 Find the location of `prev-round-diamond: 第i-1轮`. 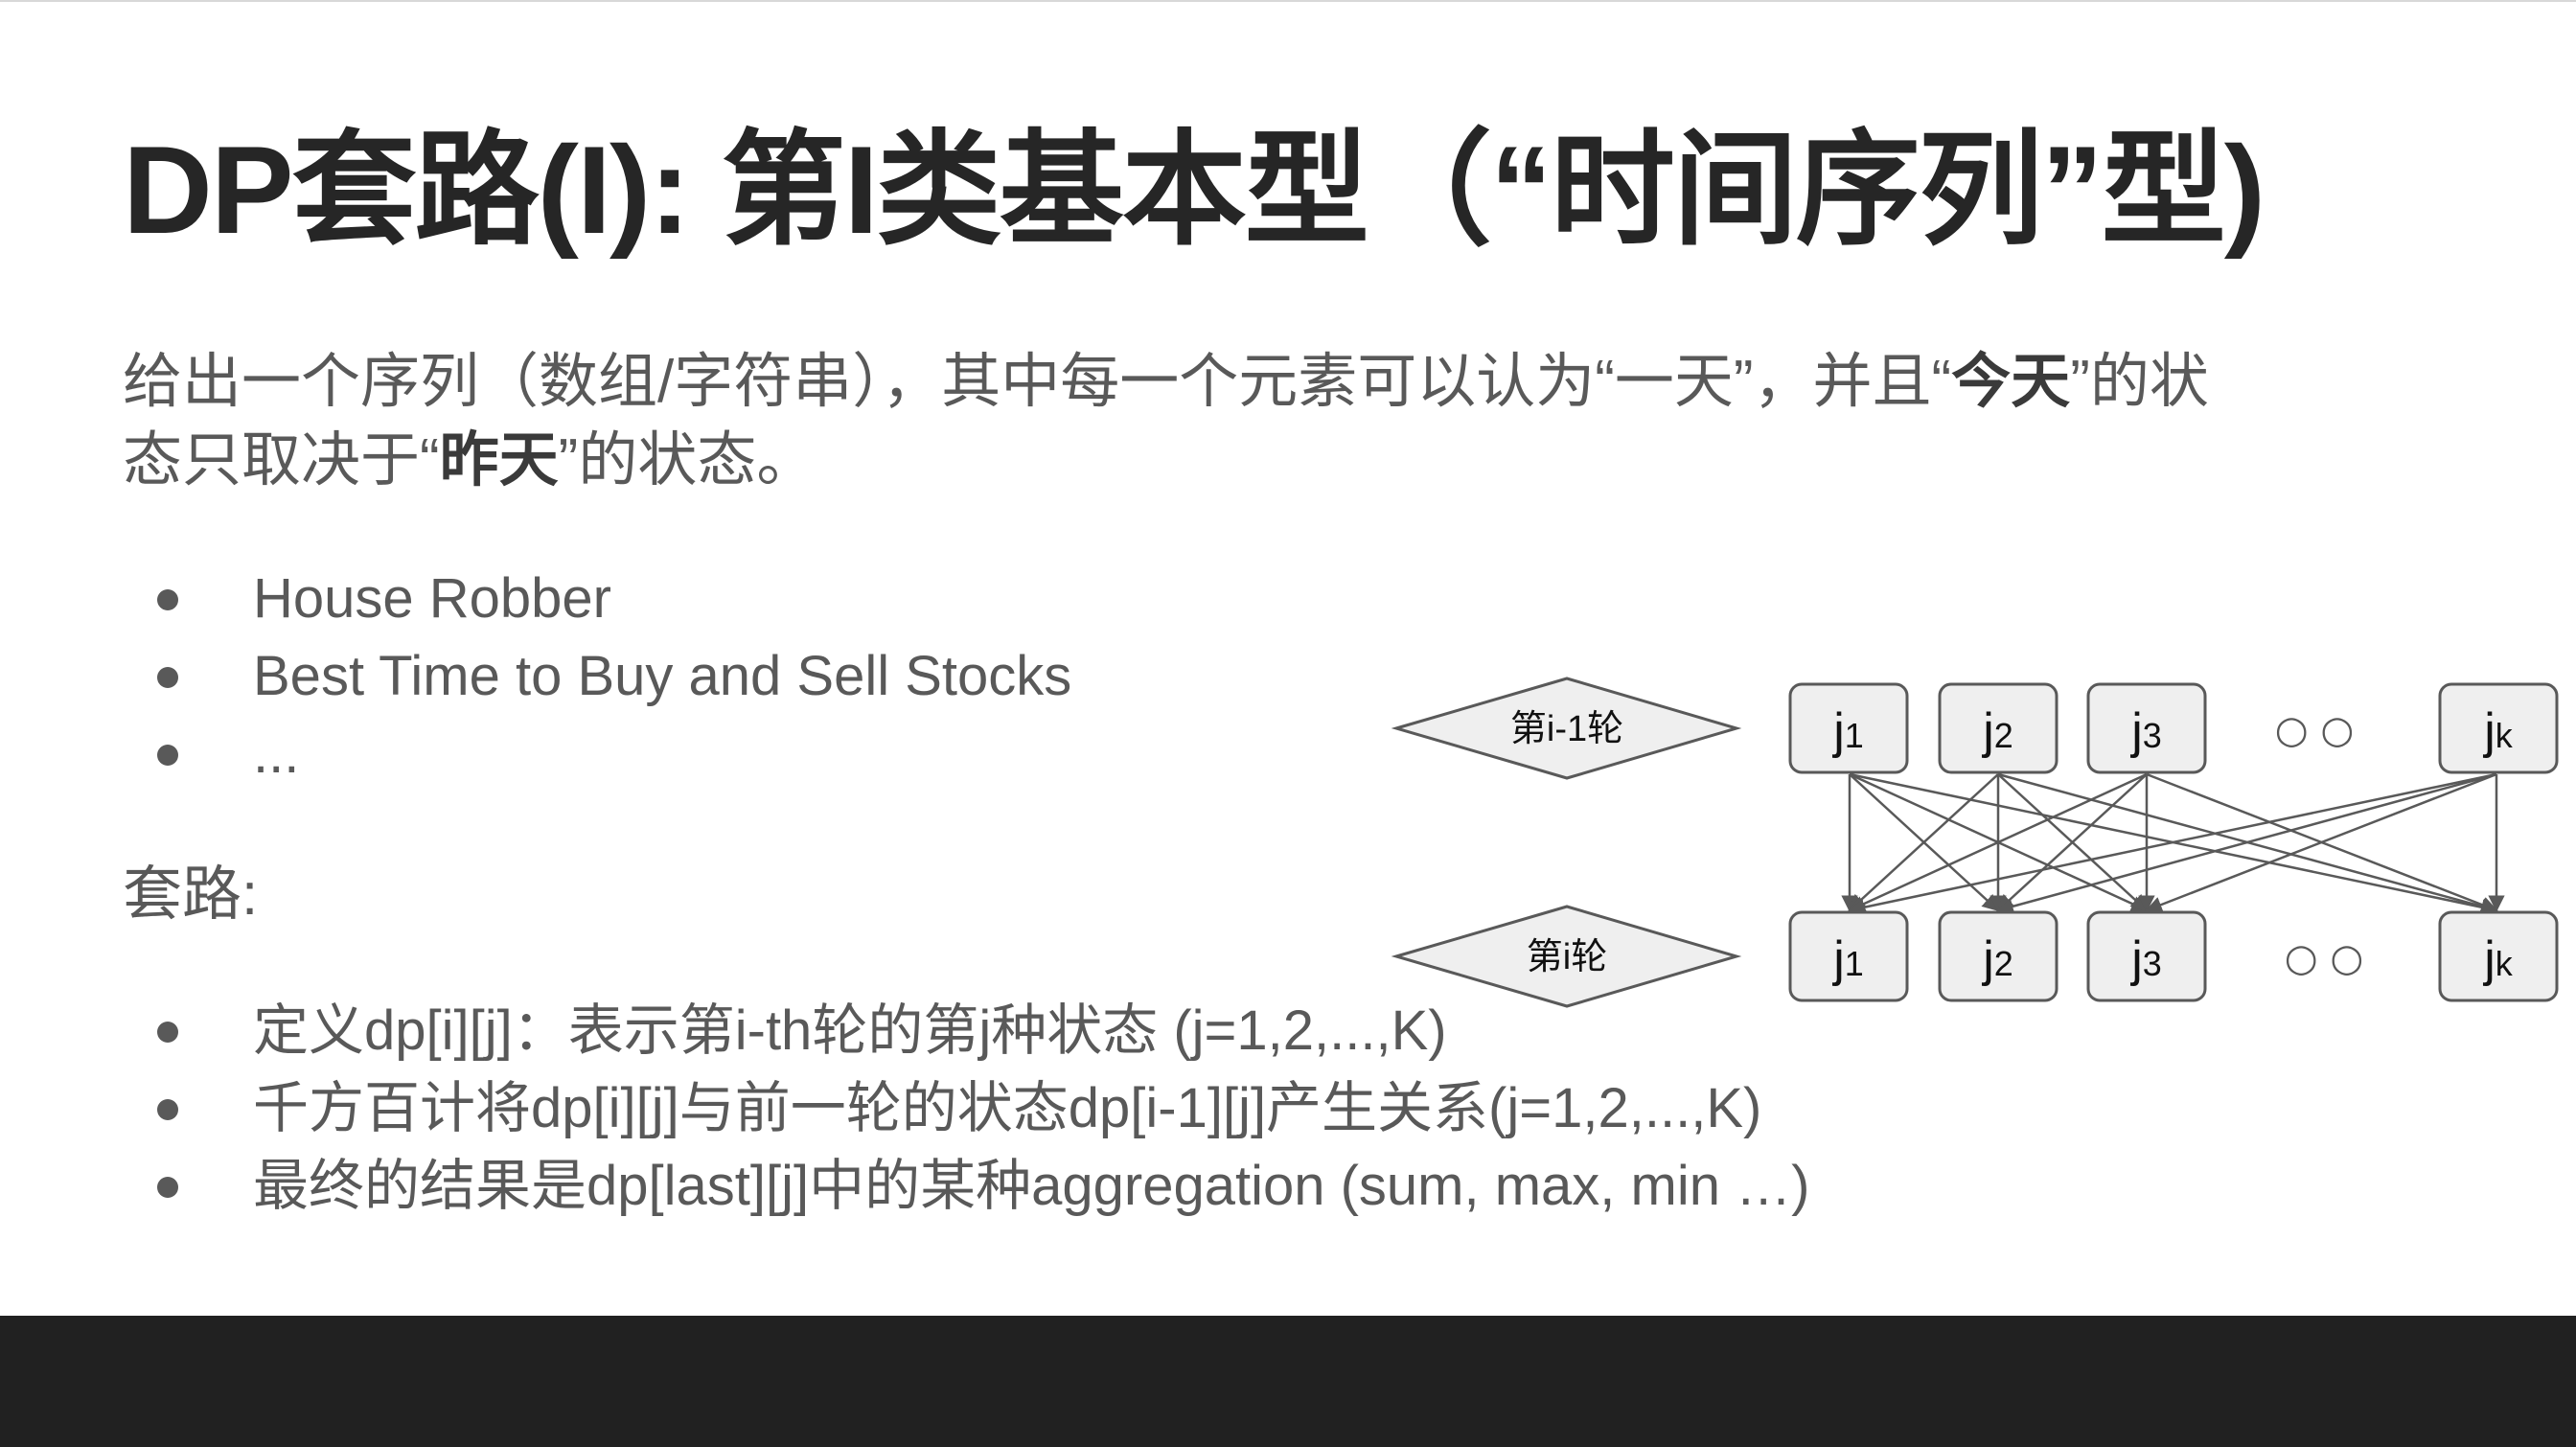

prev-round-diamond: 第i-1轮 is located at coordinates (1566, 729).